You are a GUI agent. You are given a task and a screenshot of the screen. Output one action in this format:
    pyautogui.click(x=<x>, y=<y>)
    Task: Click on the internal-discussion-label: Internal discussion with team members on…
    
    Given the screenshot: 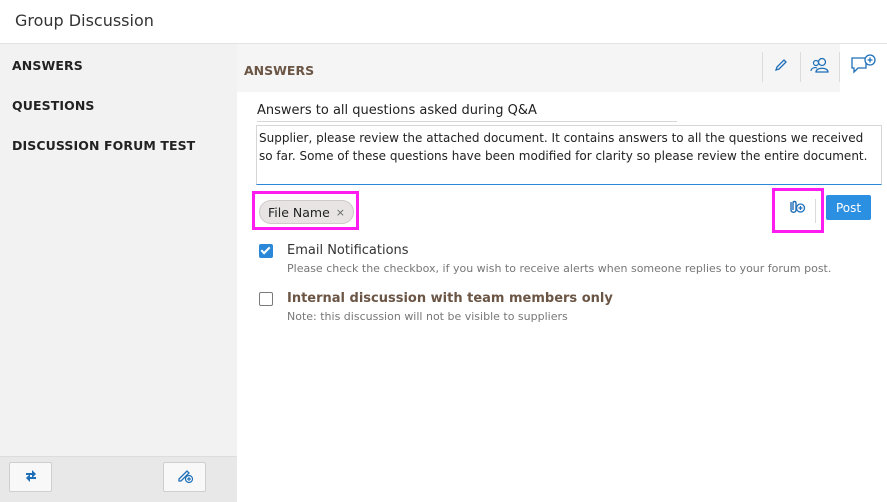 What is the action you would take?
    pyautogui.click(x=450, y=298)
    